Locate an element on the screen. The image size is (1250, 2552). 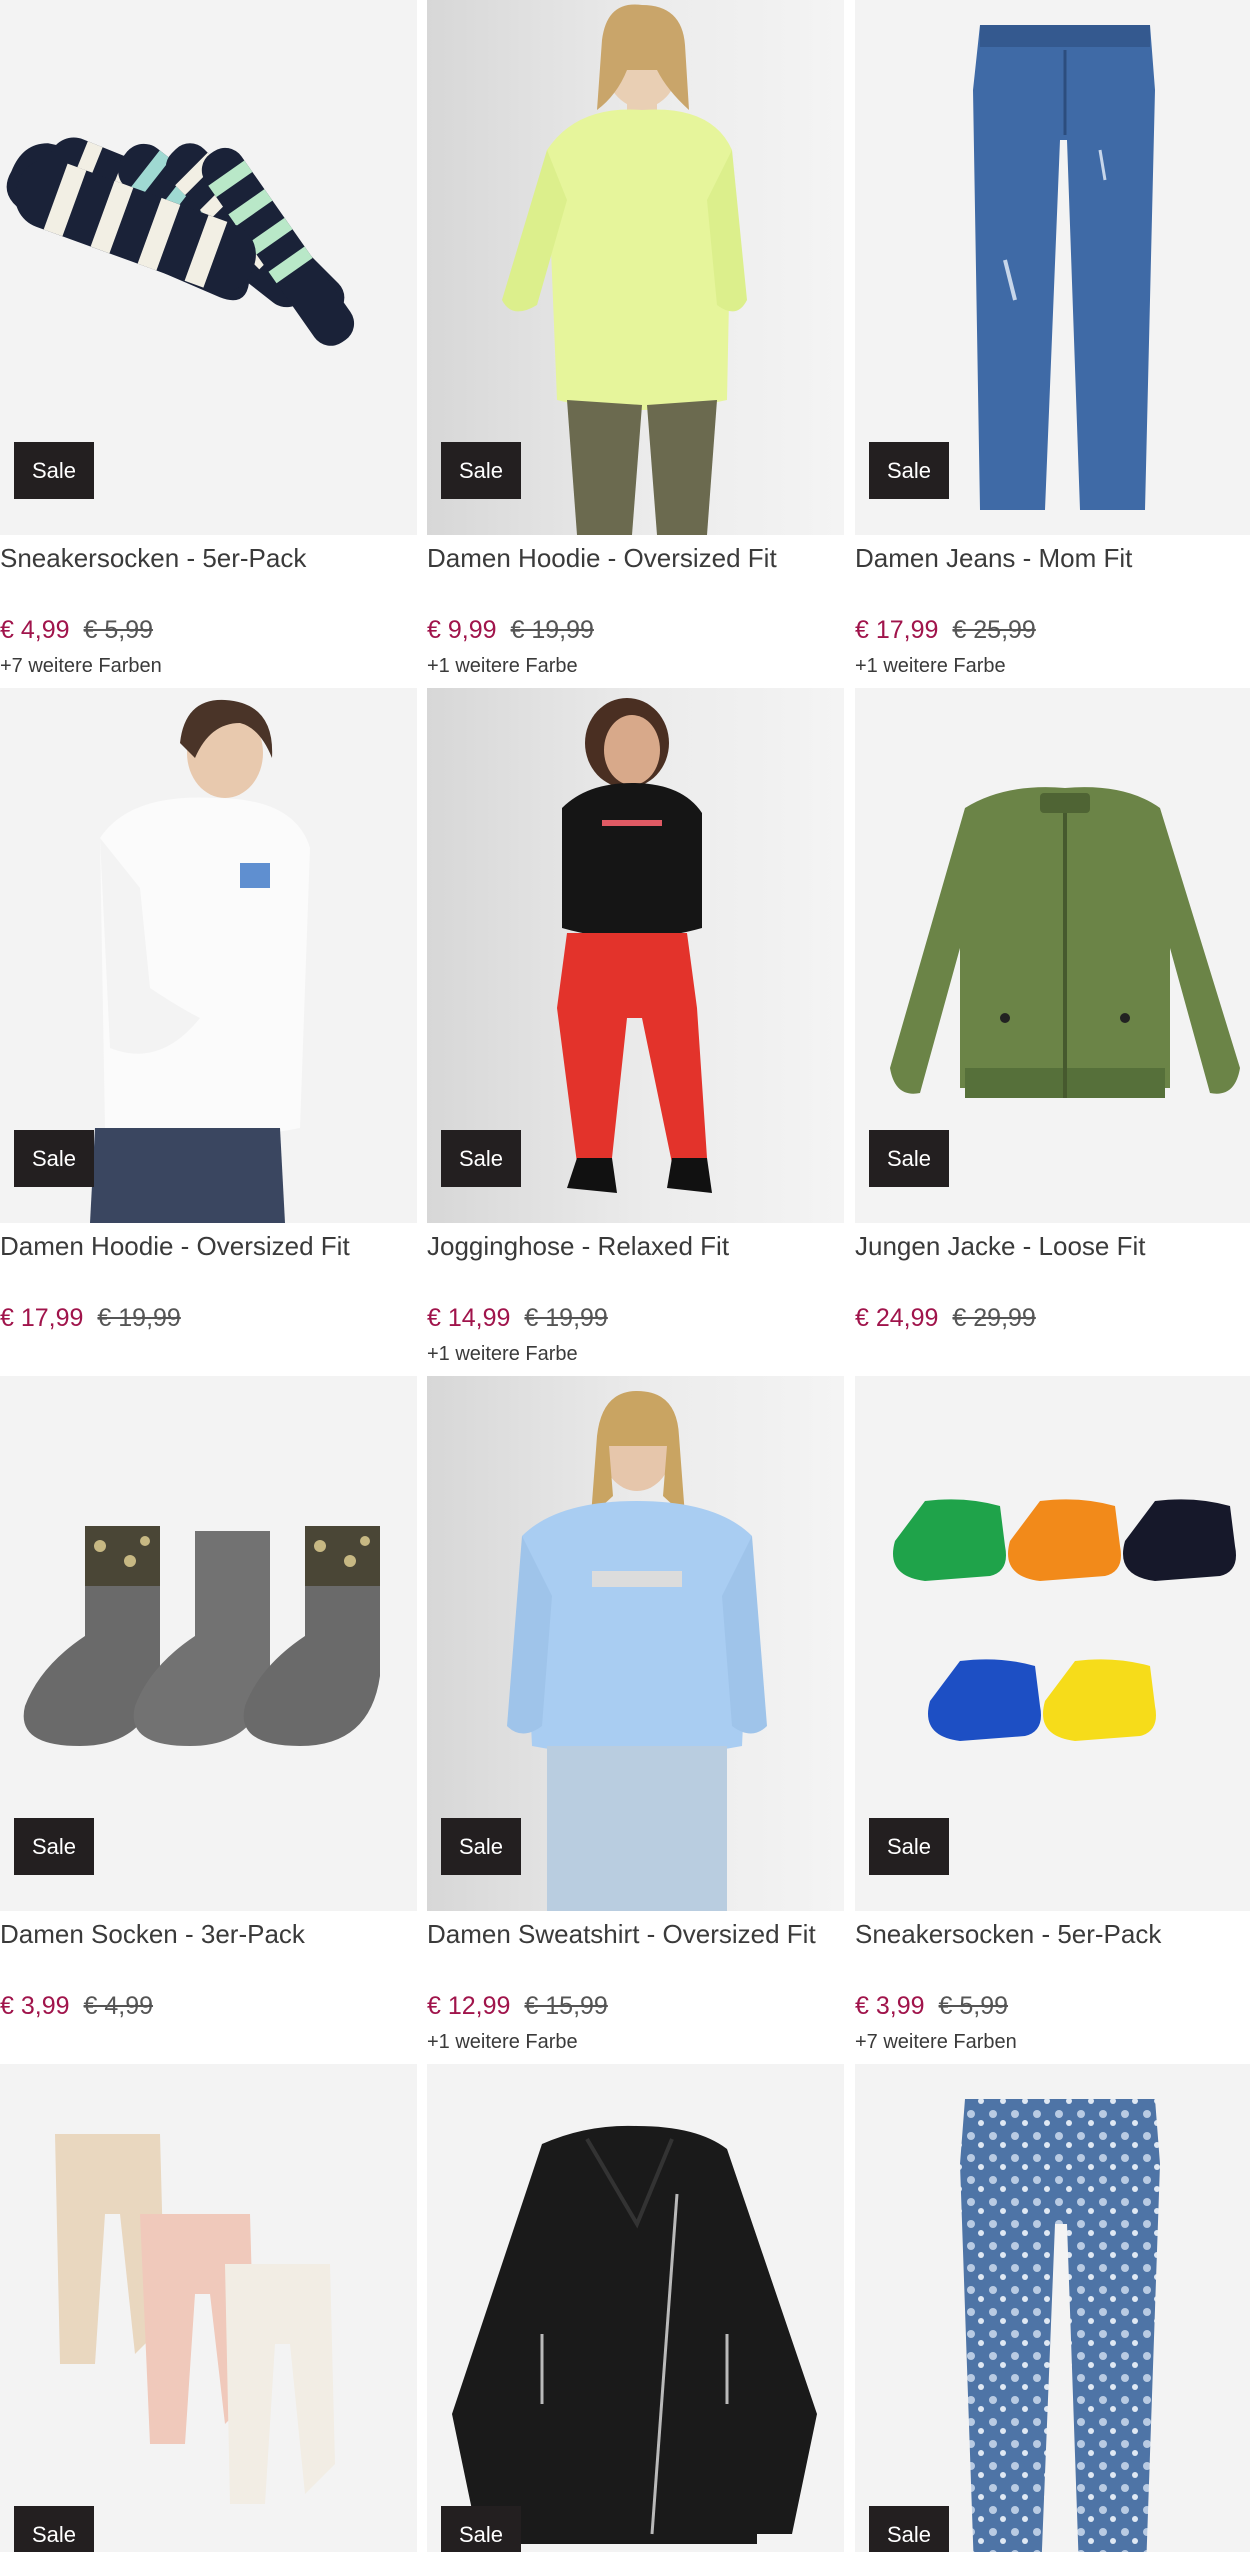
current-price: € 24,99 is located at coordinates (897, 1318).